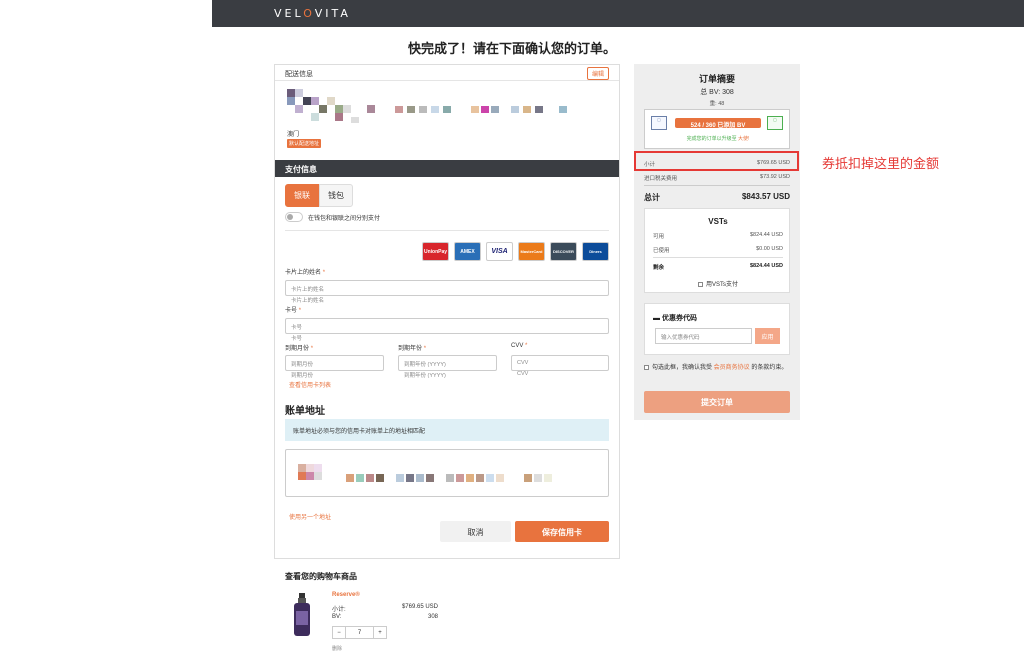  Describe the element at coordinates (595, 251) in the screenshot. I see `diners-card-icon: Diners` at that location.